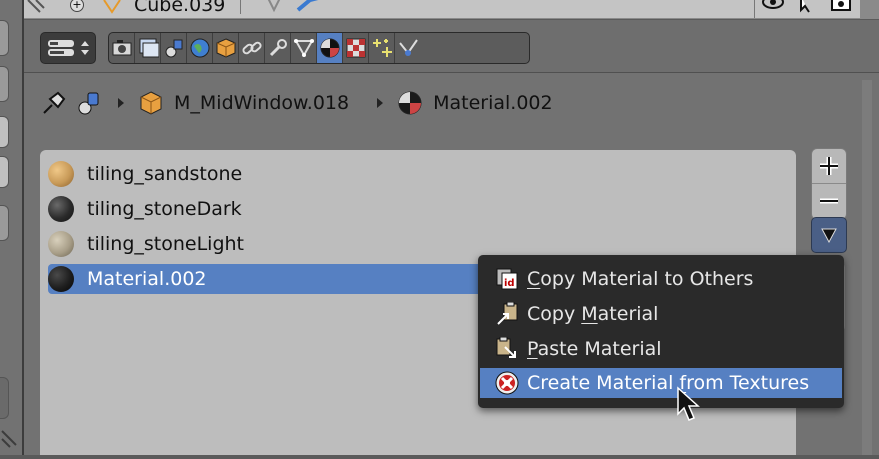 The image size is (879, 459). Describe the element at coordinates (599, 349) in the screenshot. I see `menu-label-post: aste Material` at that location.